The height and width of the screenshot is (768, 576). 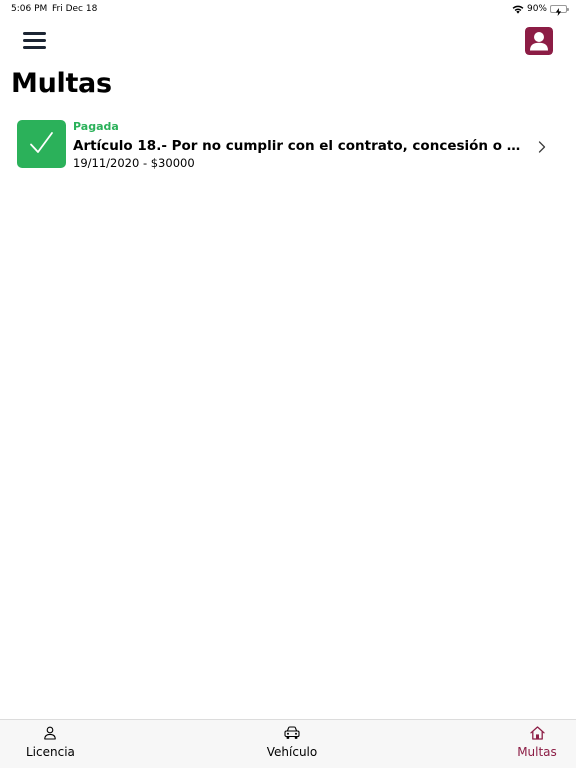 What do you see at coordinates (29, 9) in the screenshot?
I see `status-time: 5:06 PM` at bounding box center [29, 9].